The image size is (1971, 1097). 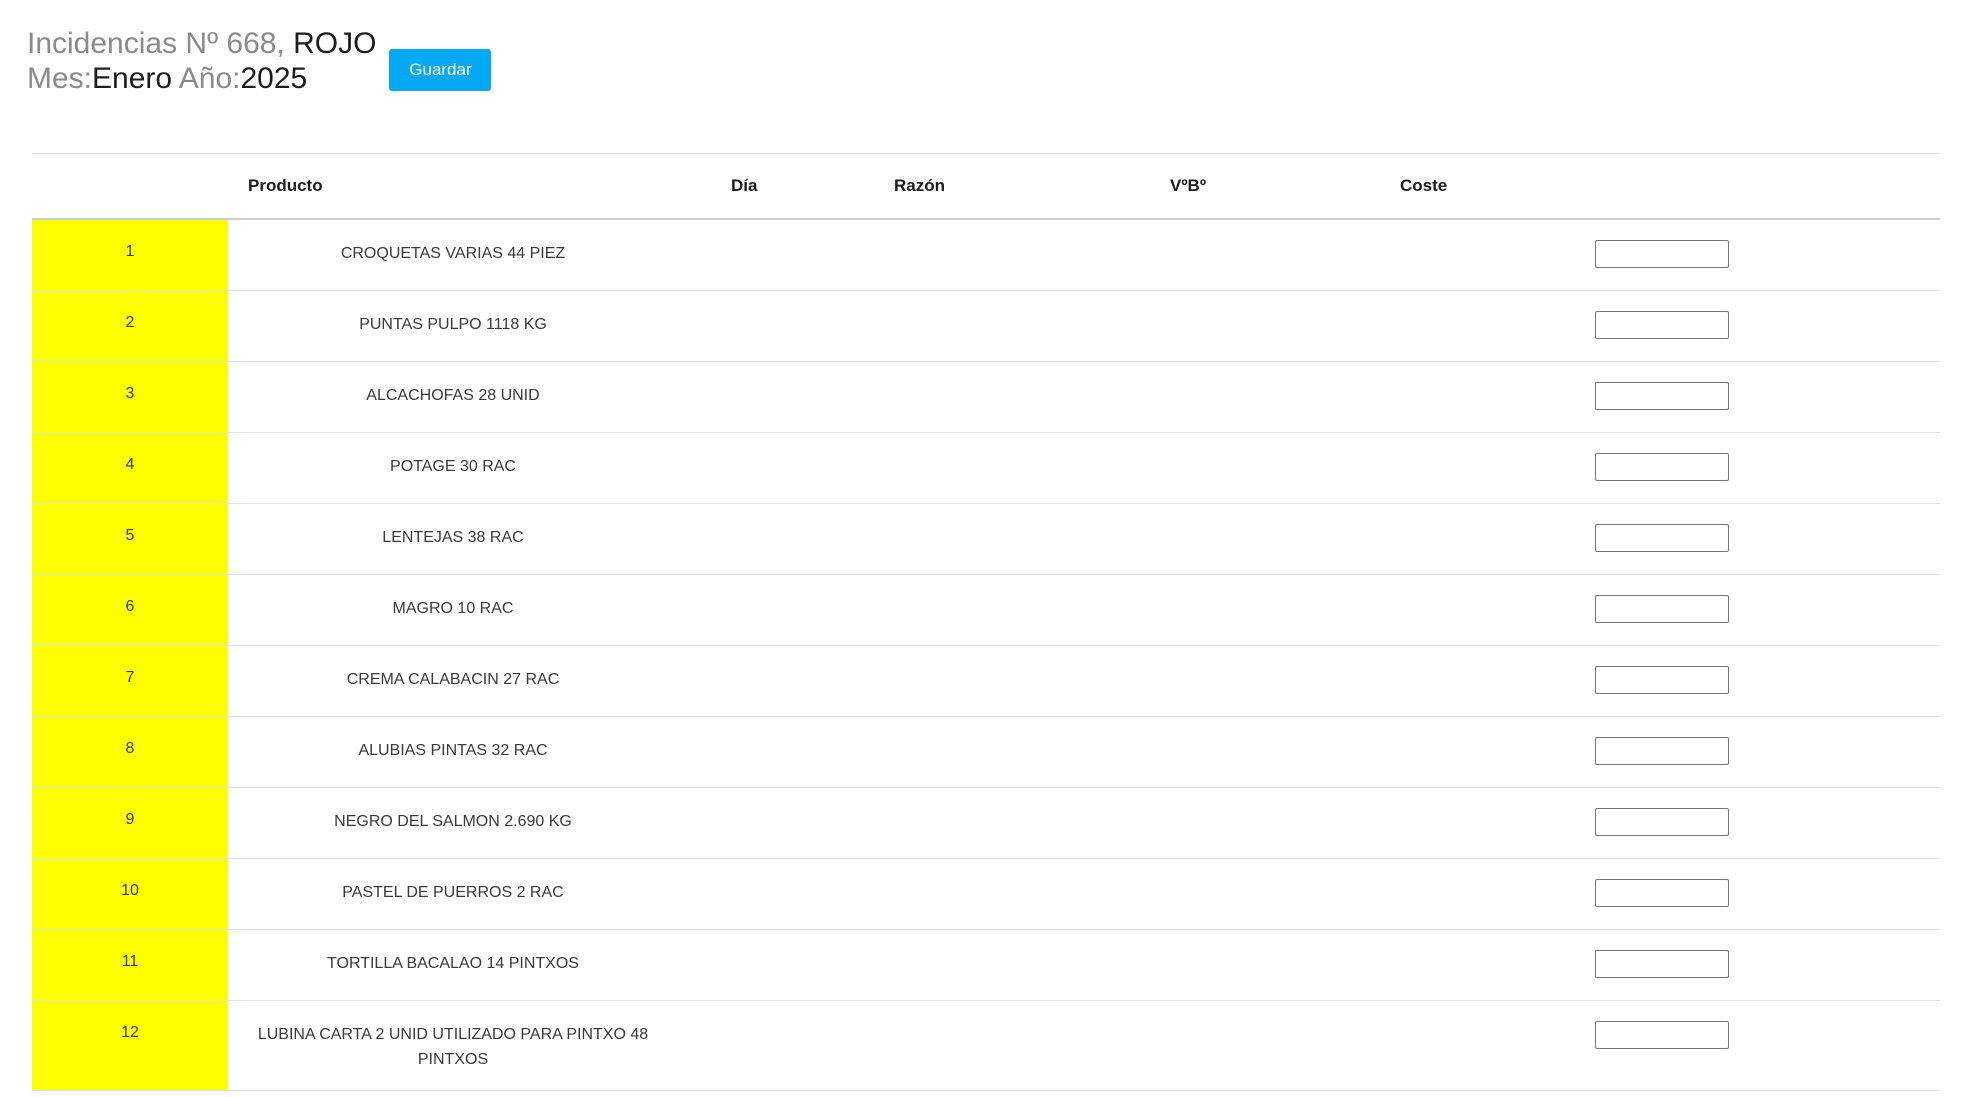 What do you see at coordinates (274, 78) in the screenshot?
I see `year-value: 2025` at bounding box center [274, 78].